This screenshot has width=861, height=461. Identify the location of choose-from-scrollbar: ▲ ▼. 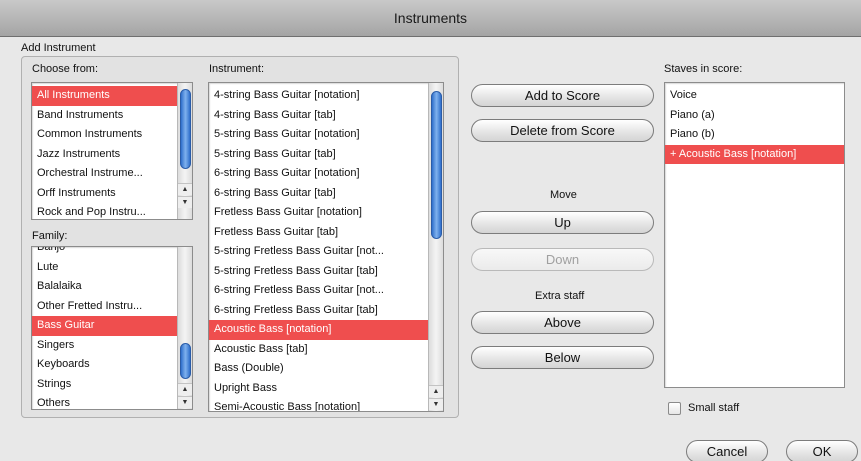
(184, 151).